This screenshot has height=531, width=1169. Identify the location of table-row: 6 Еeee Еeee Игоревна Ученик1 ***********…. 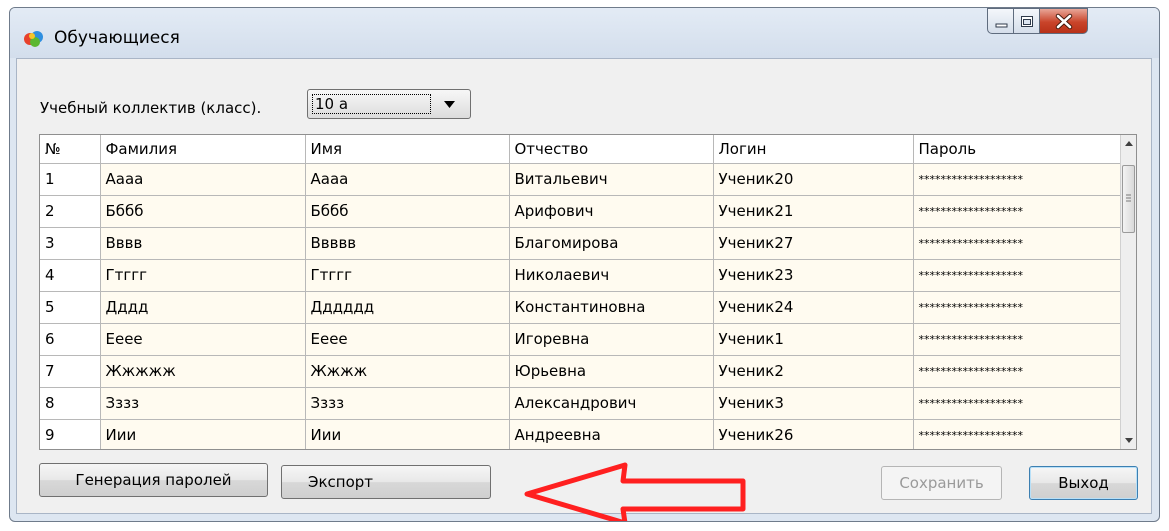
(580, 339).